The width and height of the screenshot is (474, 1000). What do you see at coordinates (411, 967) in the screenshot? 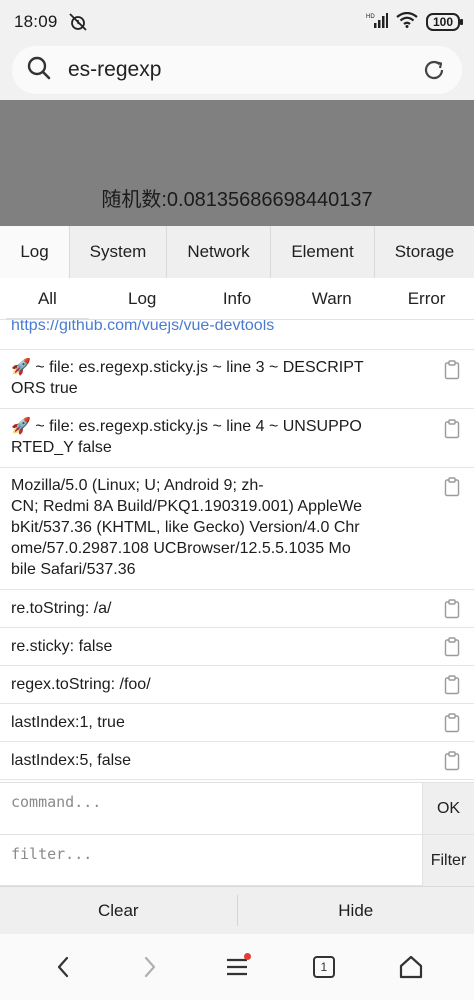
I see `home-icon` at bounding box center [411, 967].